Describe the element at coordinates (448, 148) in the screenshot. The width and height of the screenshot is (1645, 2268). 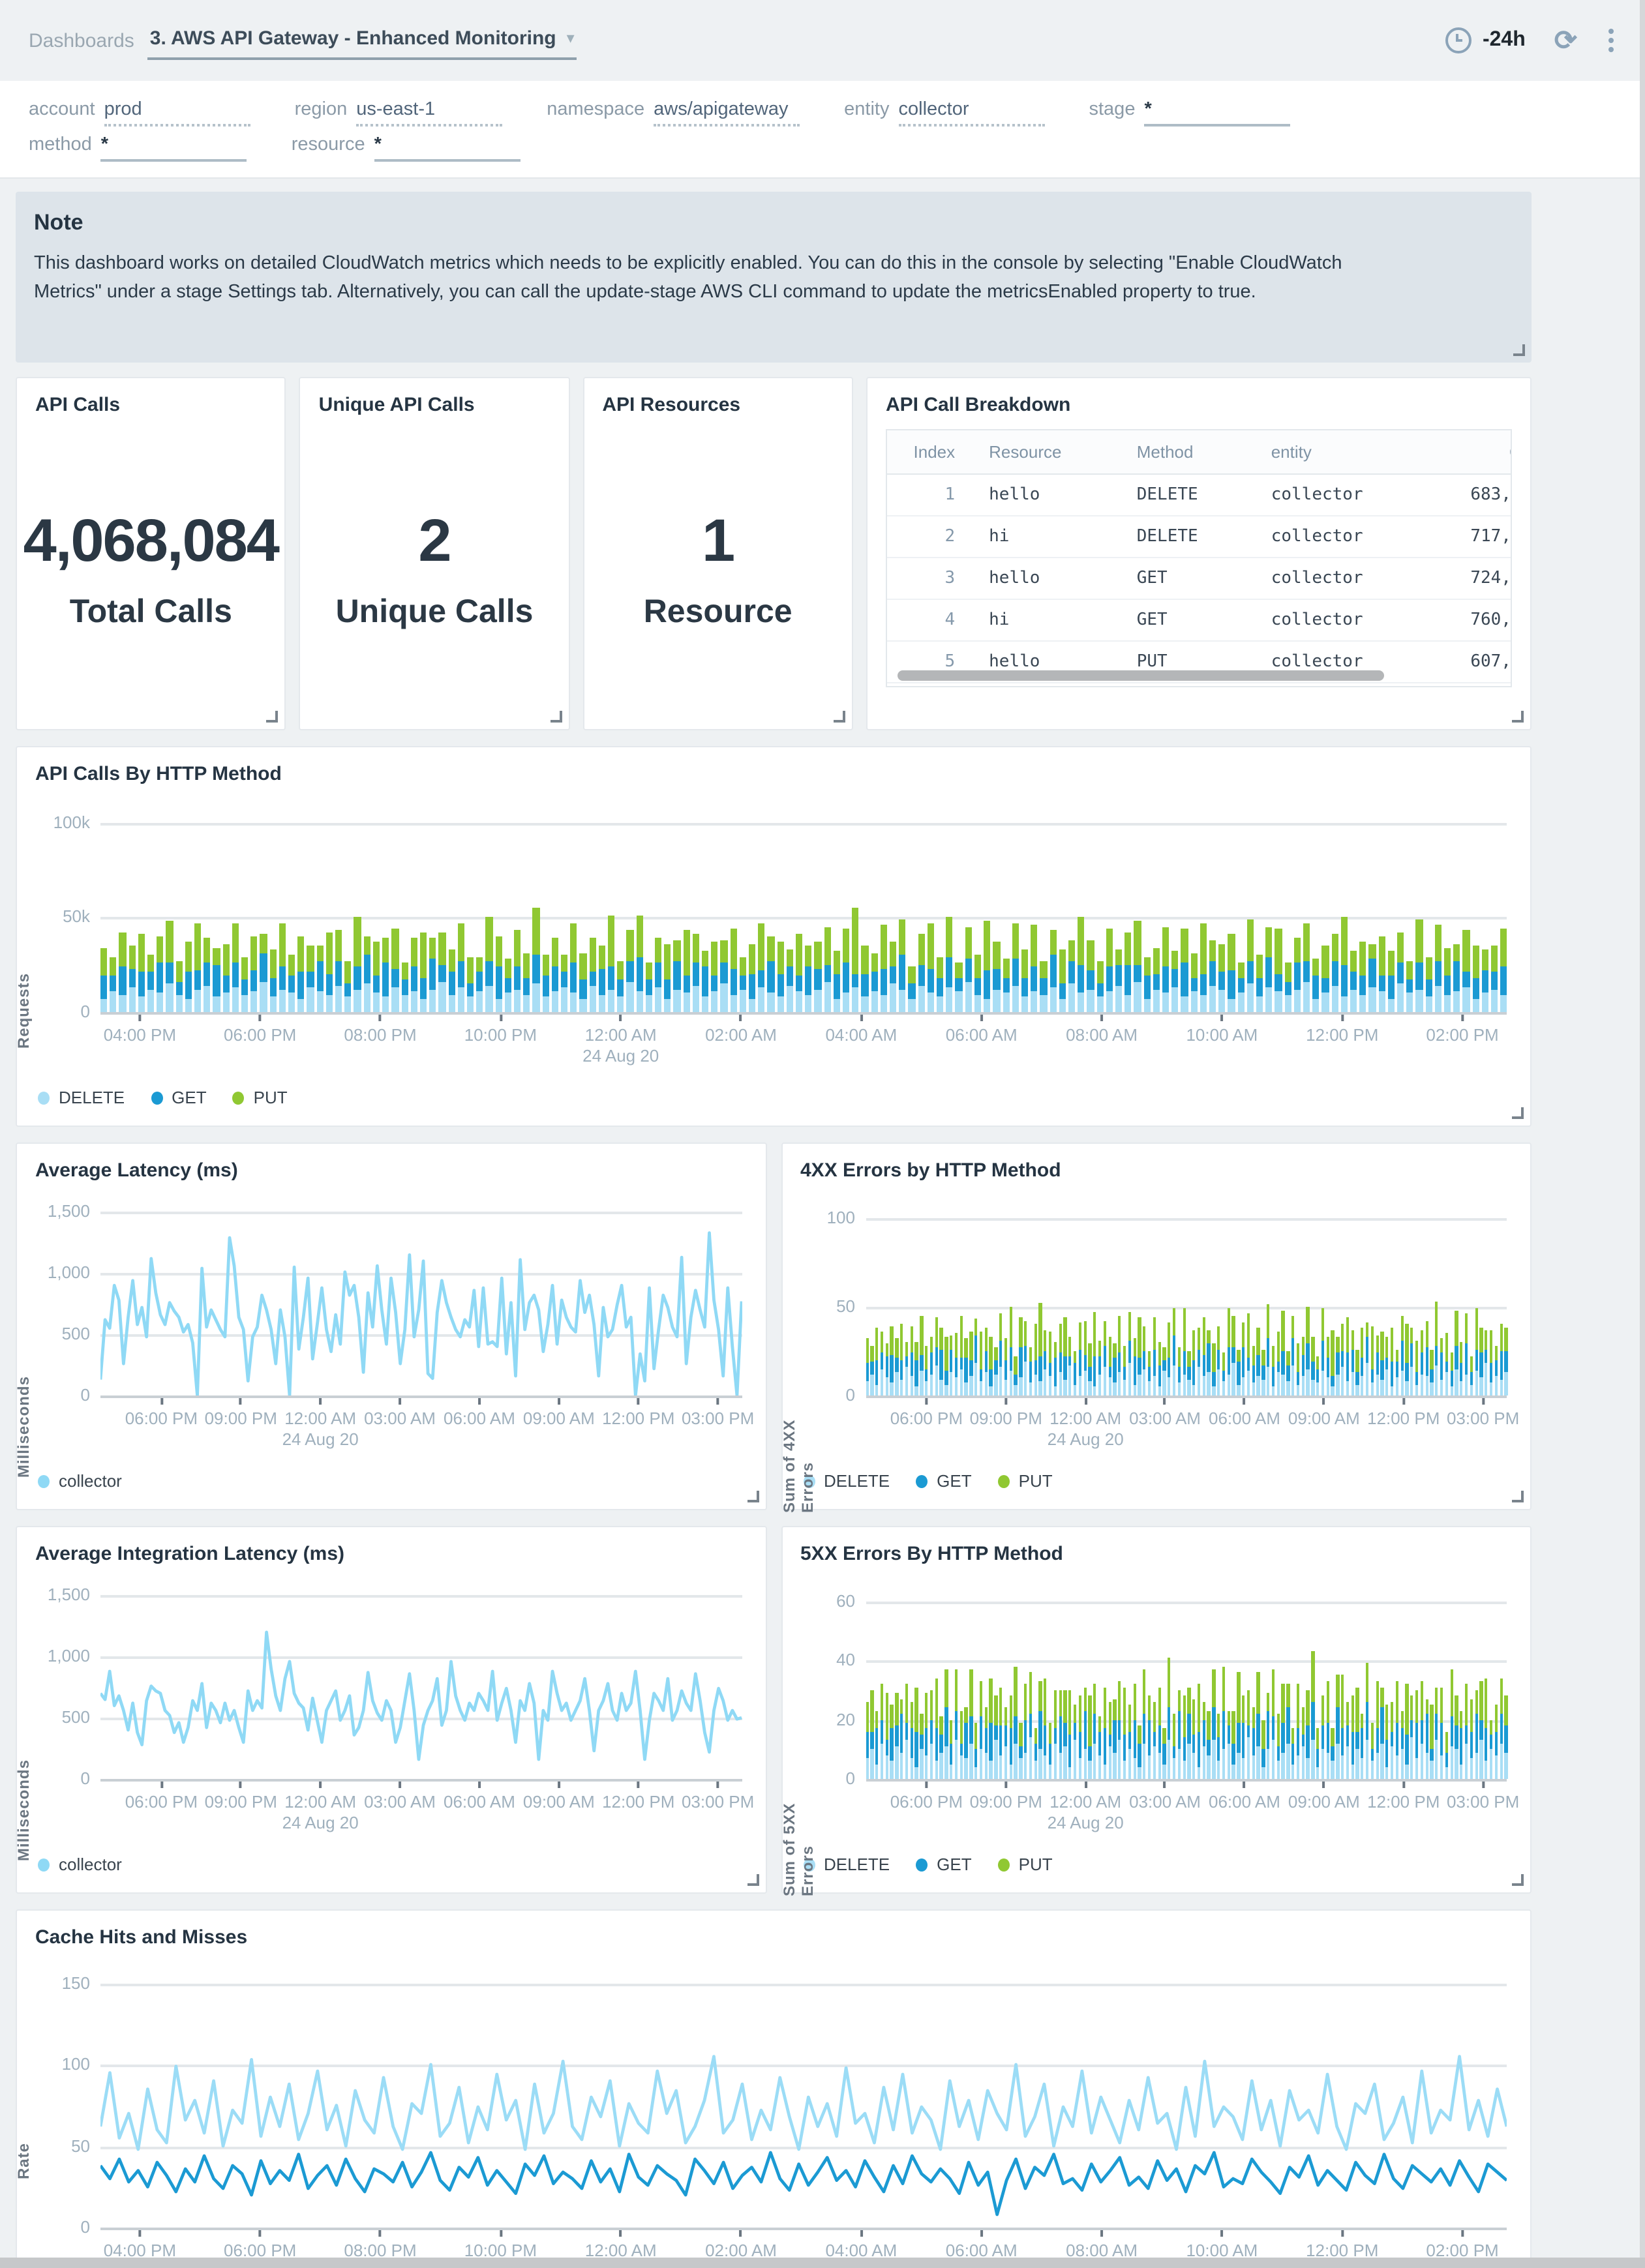
I see `filter-resource-value: *` at that location.